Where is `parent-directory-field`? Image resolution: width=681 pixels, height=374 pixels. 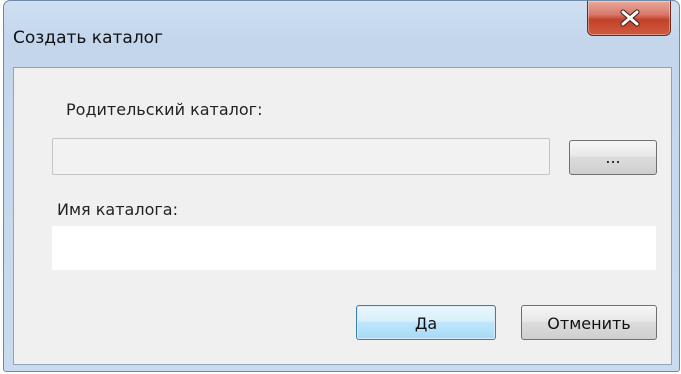 parent-directory-field is located at coordinates (301, 156).